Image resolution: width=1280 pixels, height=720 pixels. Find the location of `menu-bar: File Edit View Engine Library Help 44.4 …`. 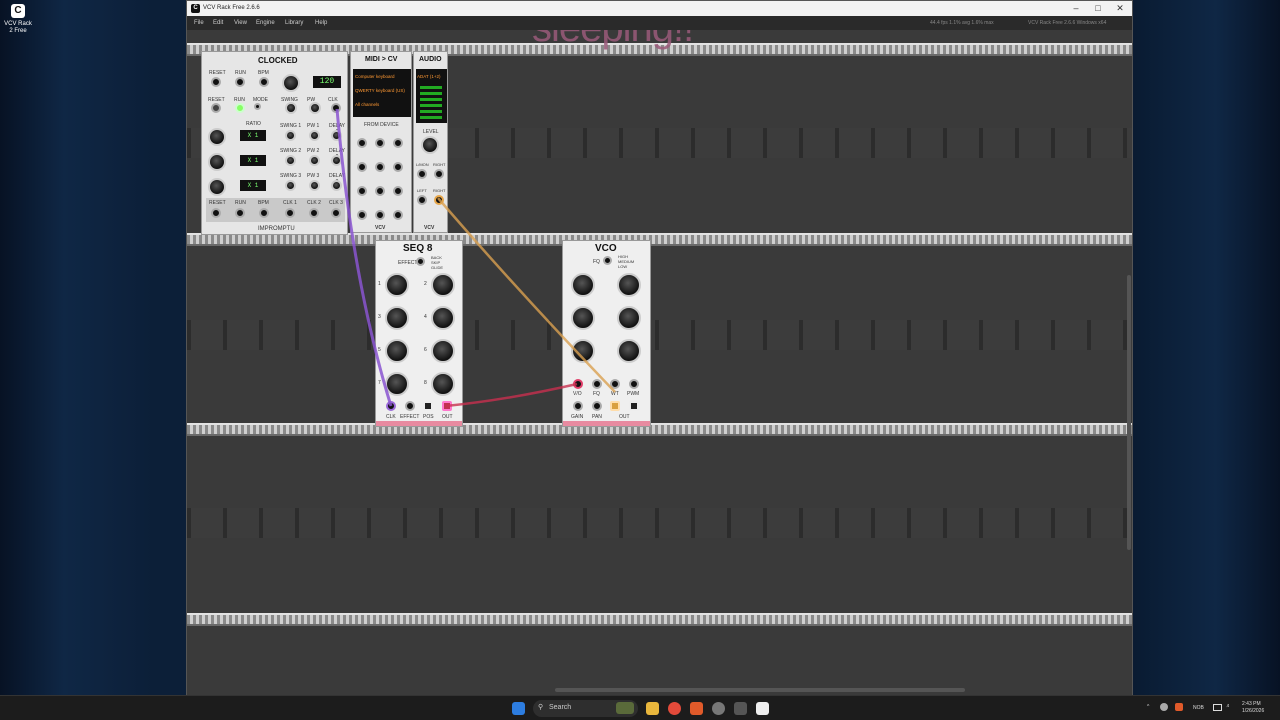

menu-bar: File Edit View Engine Library Help 44.4 … is located at coordinates (659, 23).